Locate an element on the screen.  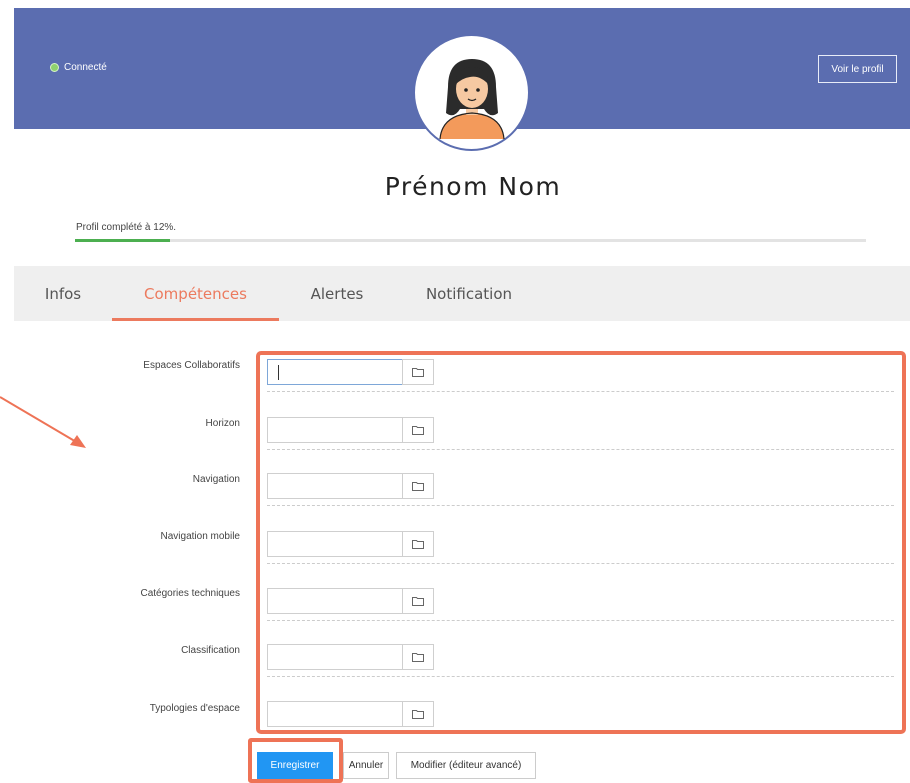
view-profile-button: Voir le profil is located at coordinates (857, 69).